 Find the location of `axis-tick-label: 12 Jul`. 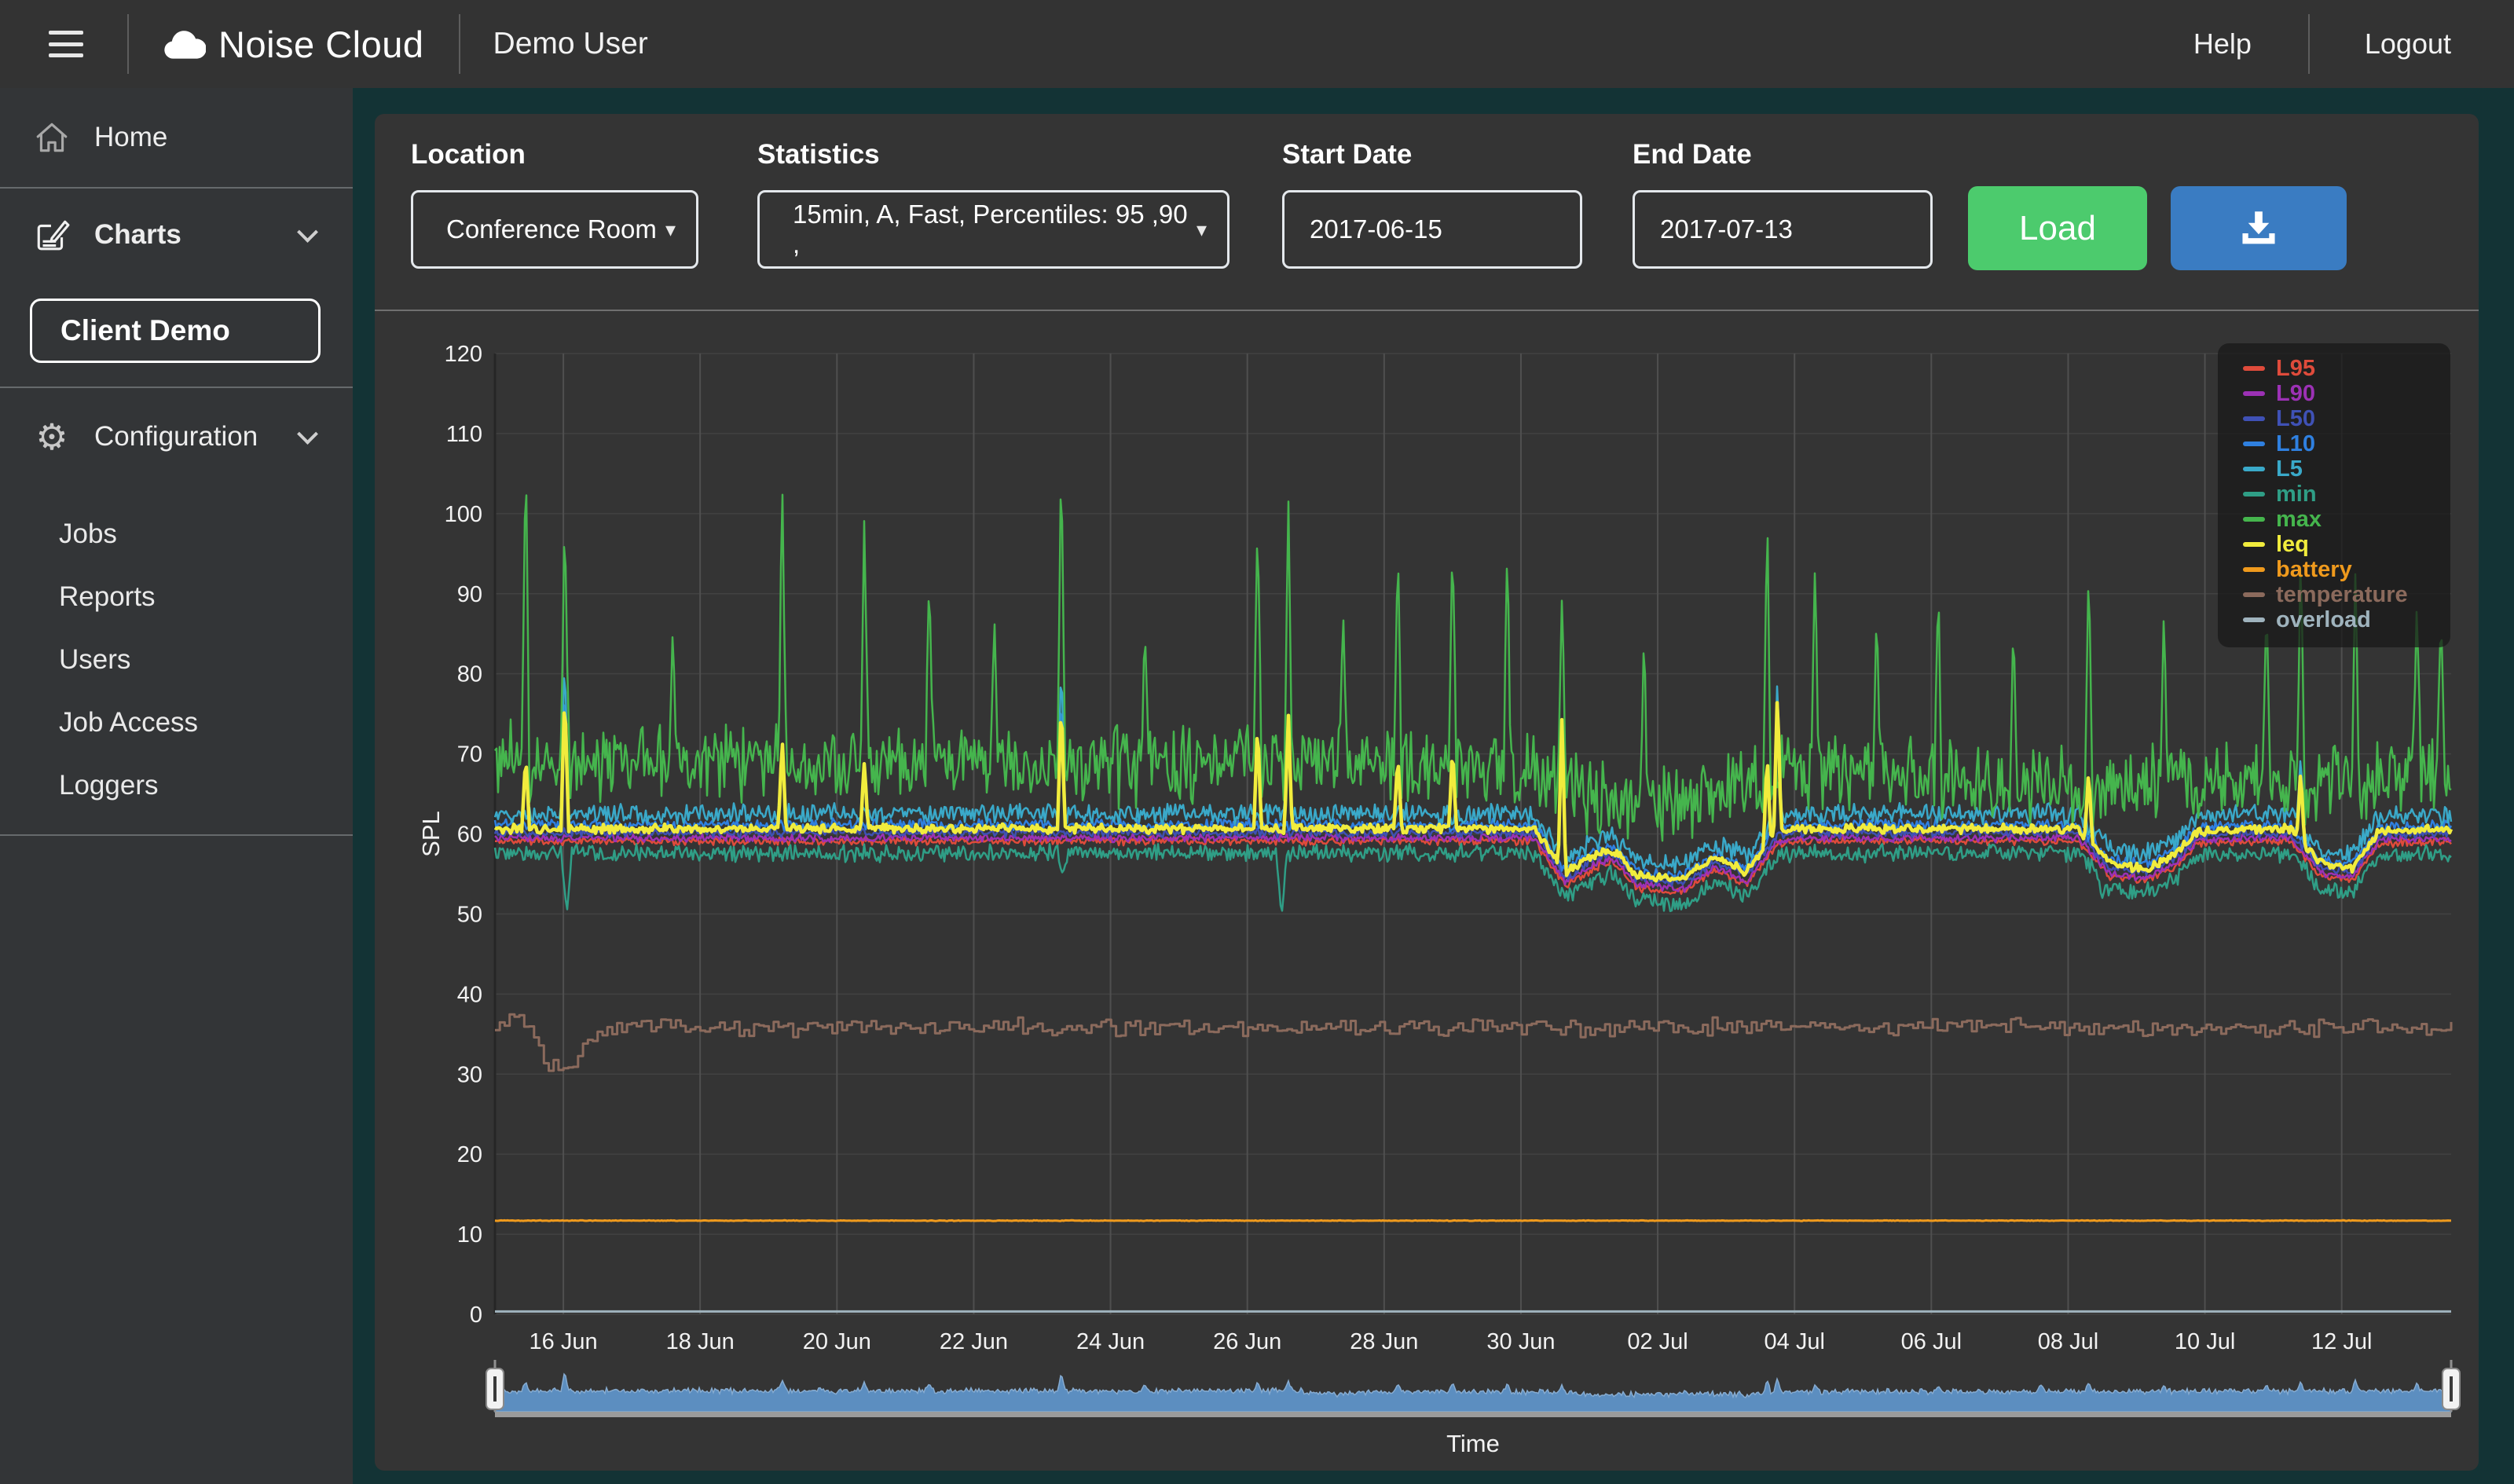

axis-tick-label: 12 Jul is located at coordinates (2341, 1341).